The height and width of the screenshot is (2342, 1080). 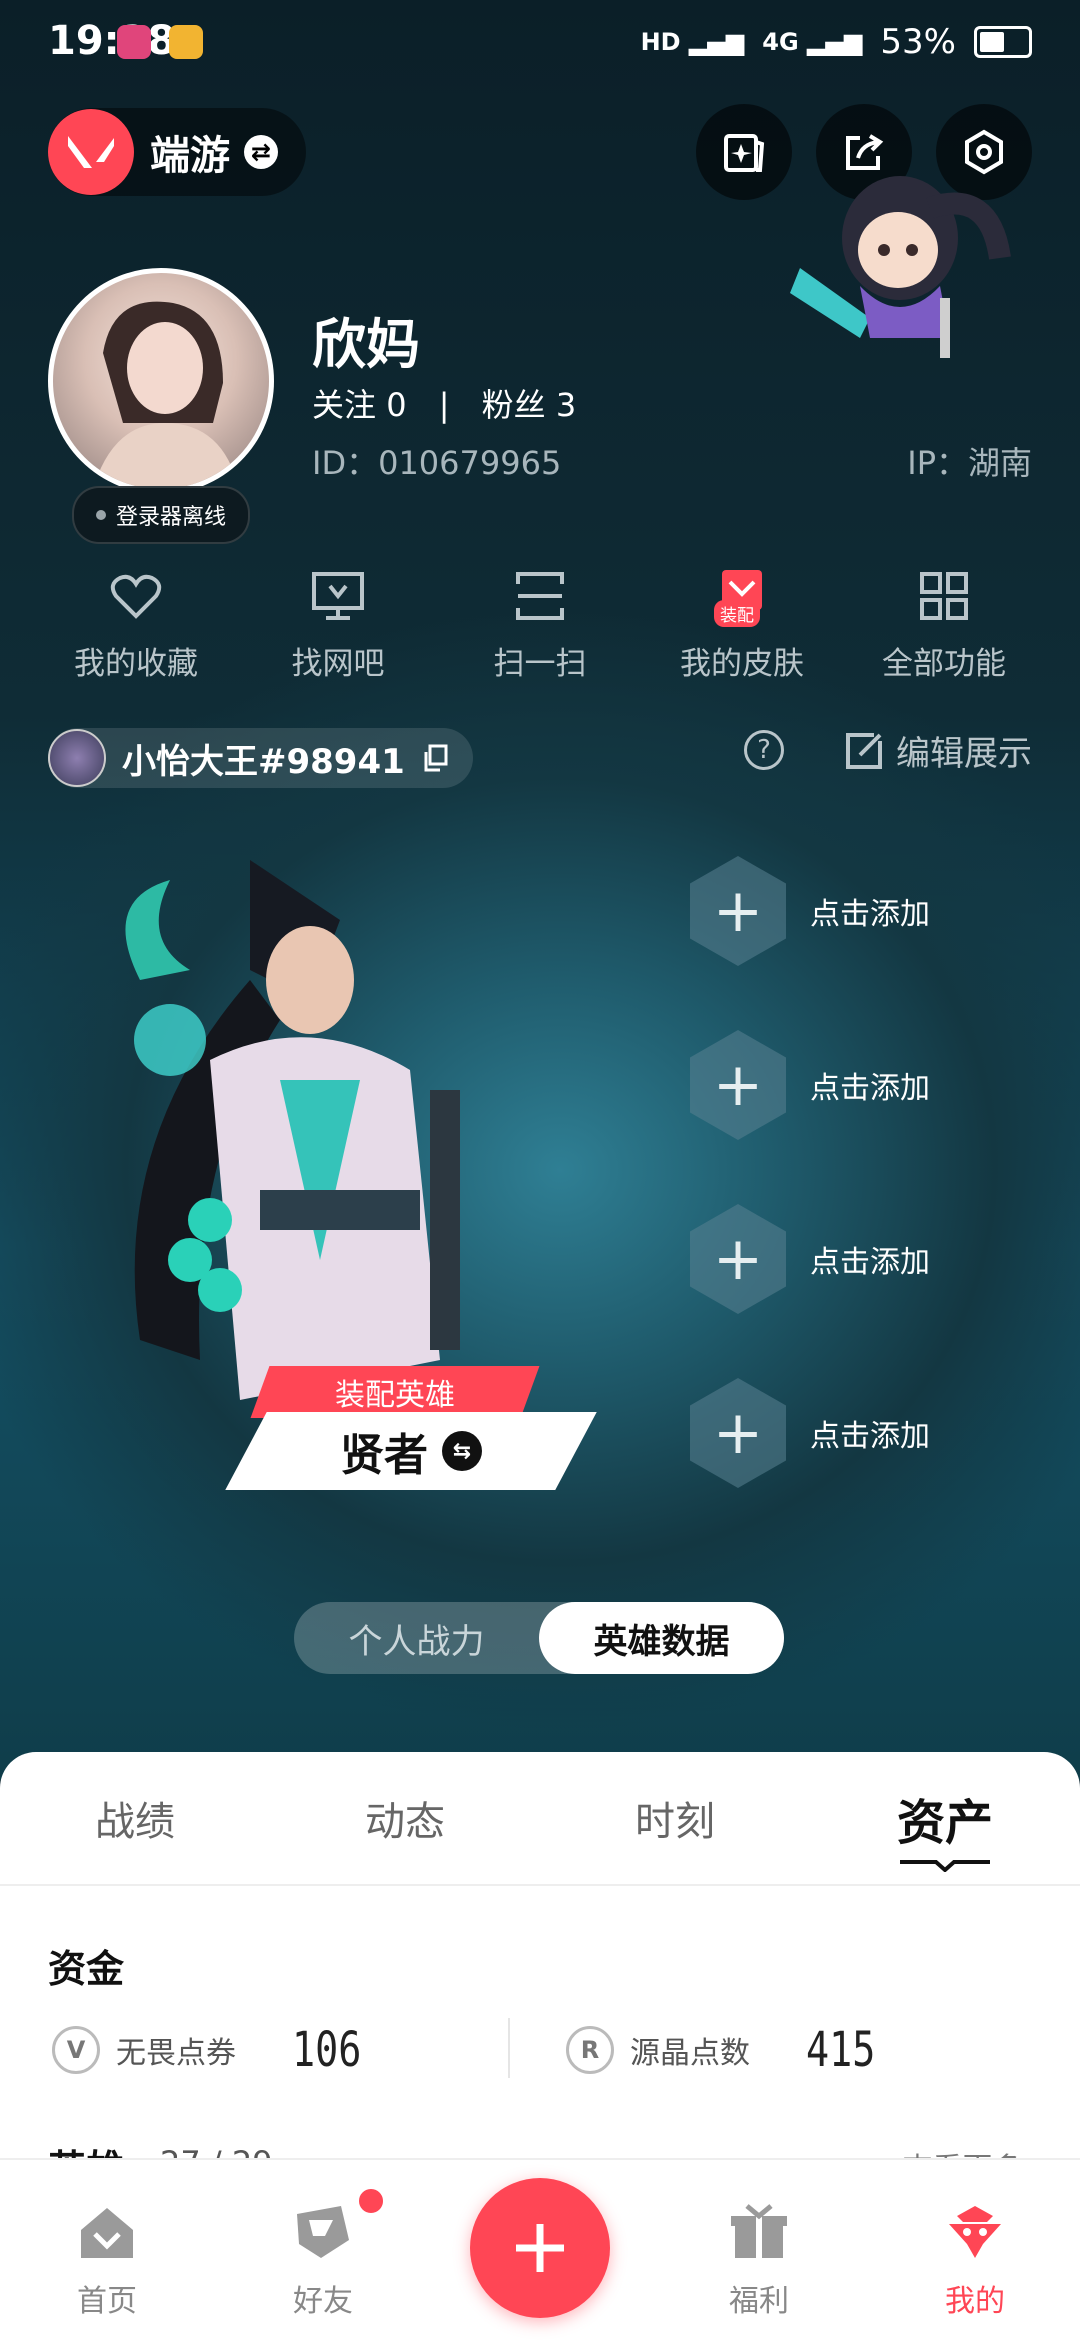 I want to click on plus-icon, so click(x=540, y=2248).